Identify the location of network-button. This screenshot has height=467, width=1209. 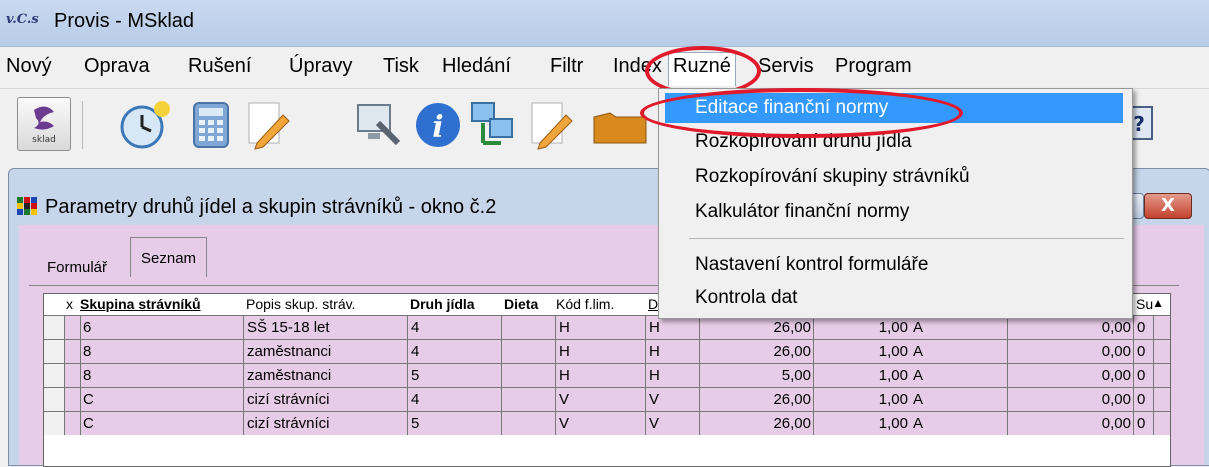
(494, 123).